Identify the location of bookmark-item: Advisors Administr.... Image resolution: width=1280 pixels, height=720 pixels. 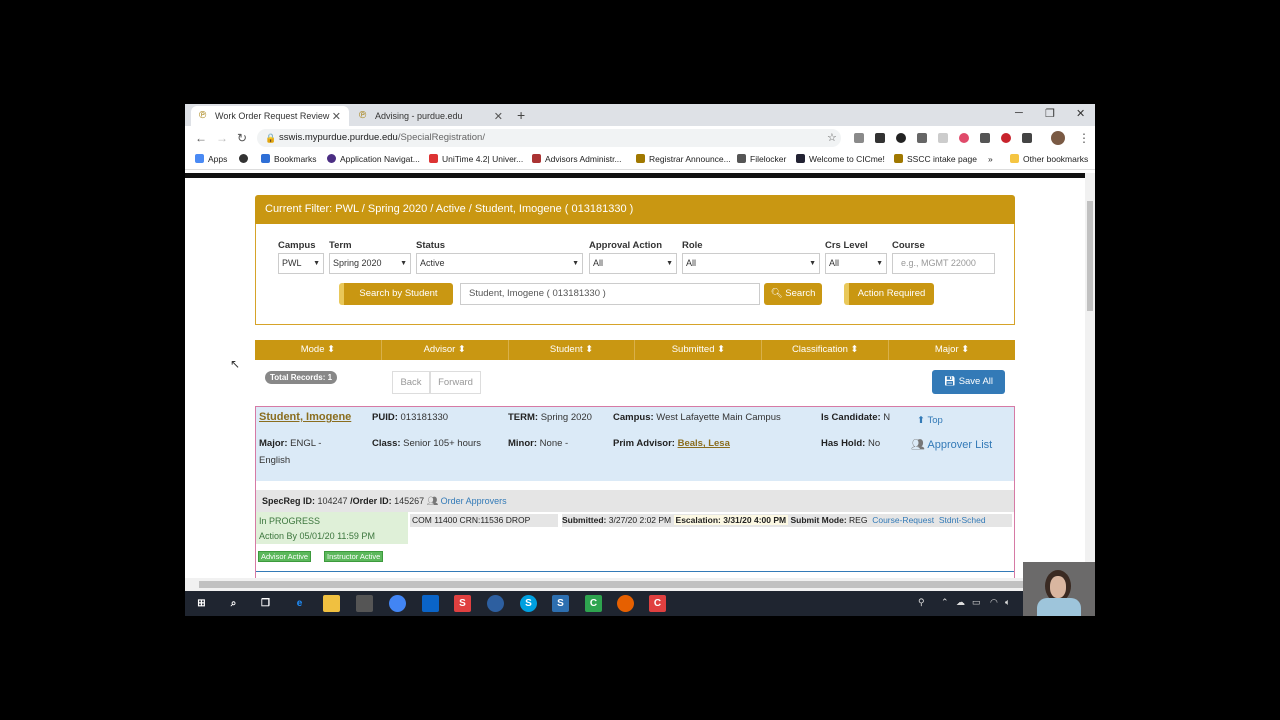
(577, 159).